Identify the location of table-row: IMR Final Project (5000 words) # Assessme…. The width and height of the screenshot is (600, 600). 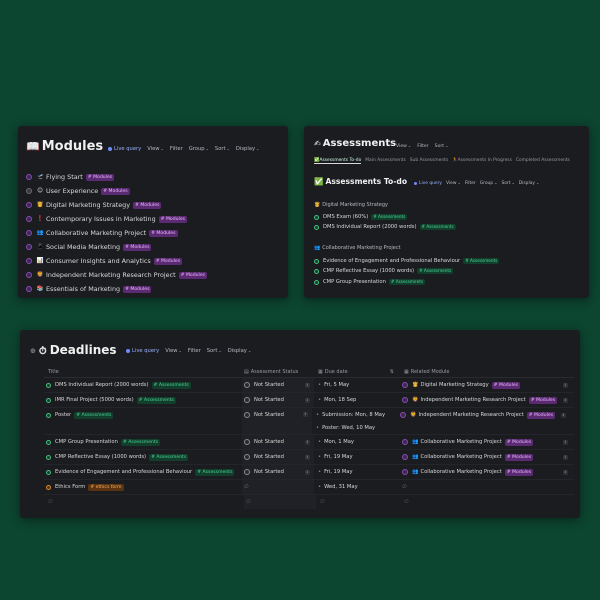
(309, 400).